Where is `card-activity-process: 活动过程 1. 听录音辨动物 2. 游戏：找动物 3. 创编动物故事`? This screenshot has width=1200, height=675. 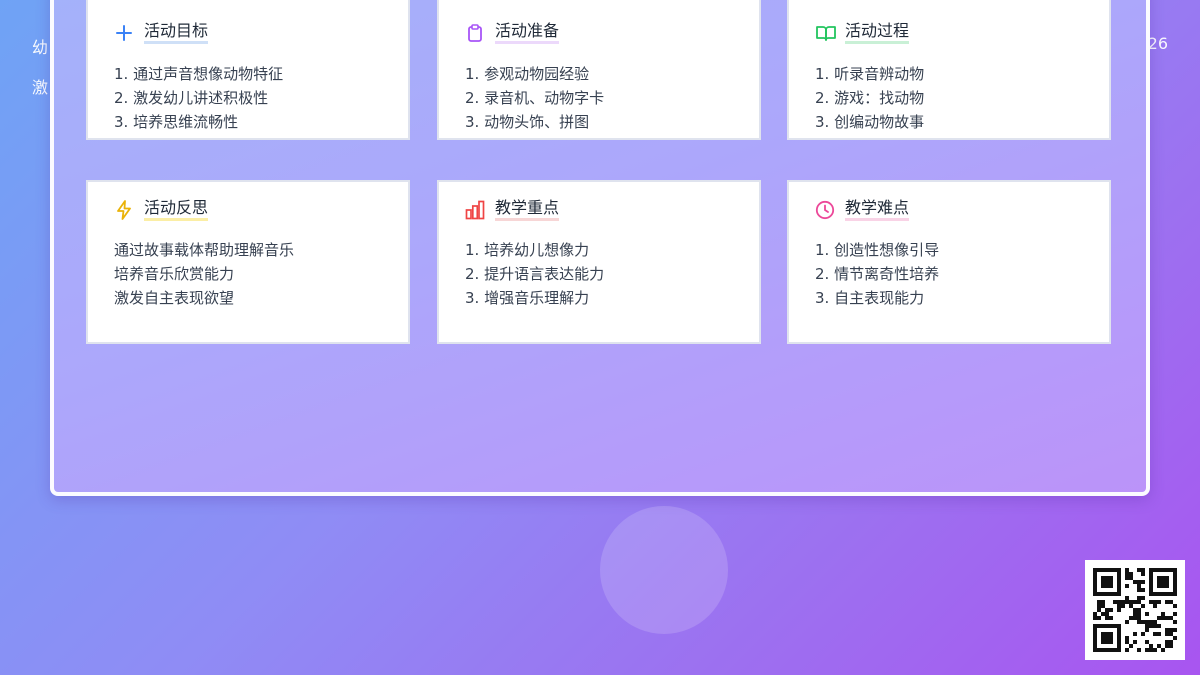 card-activity-process: 活动过程 1. 听录音辨动物 2. 游戏：找动物 3. 创编动物故事 is located at coordinates (949, 70).